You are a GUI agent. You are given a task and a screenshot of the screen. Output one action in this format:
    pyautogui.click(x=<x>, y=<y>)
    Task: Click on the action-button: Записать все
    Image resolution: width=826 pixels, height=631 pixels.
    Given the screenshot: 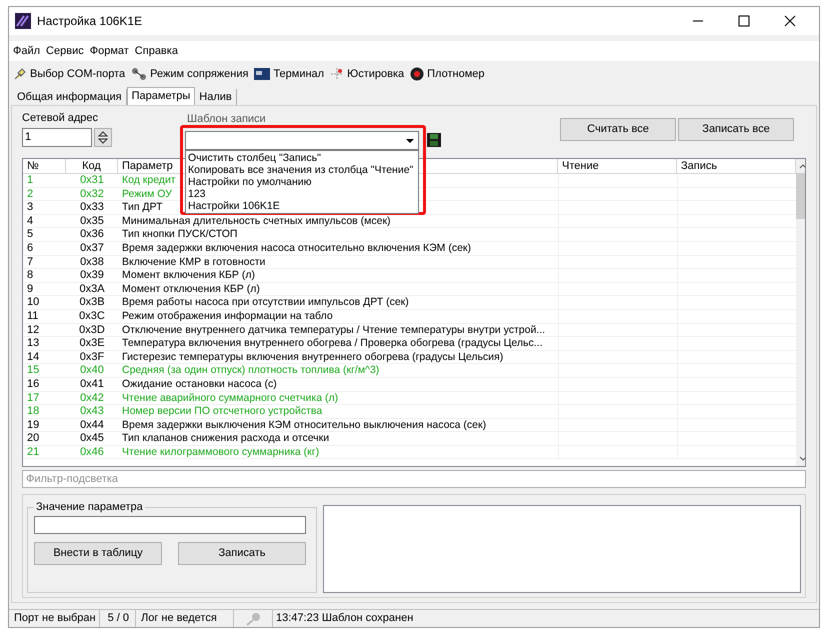 What is the action you would take?
    pyautogui.click(x=736, y=129)
    